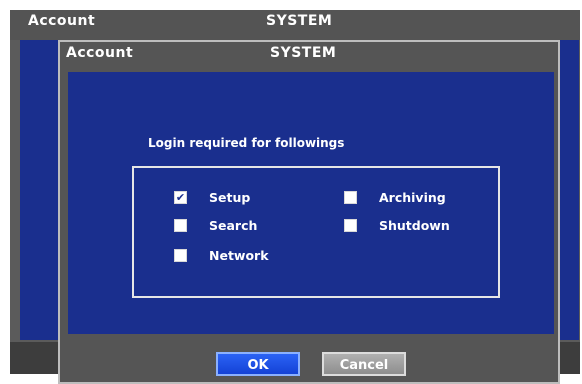  What do you see at coordinates (62, 21) in the screenshot?
I see `background-title-account: Account` at bounding box center [62, 21].